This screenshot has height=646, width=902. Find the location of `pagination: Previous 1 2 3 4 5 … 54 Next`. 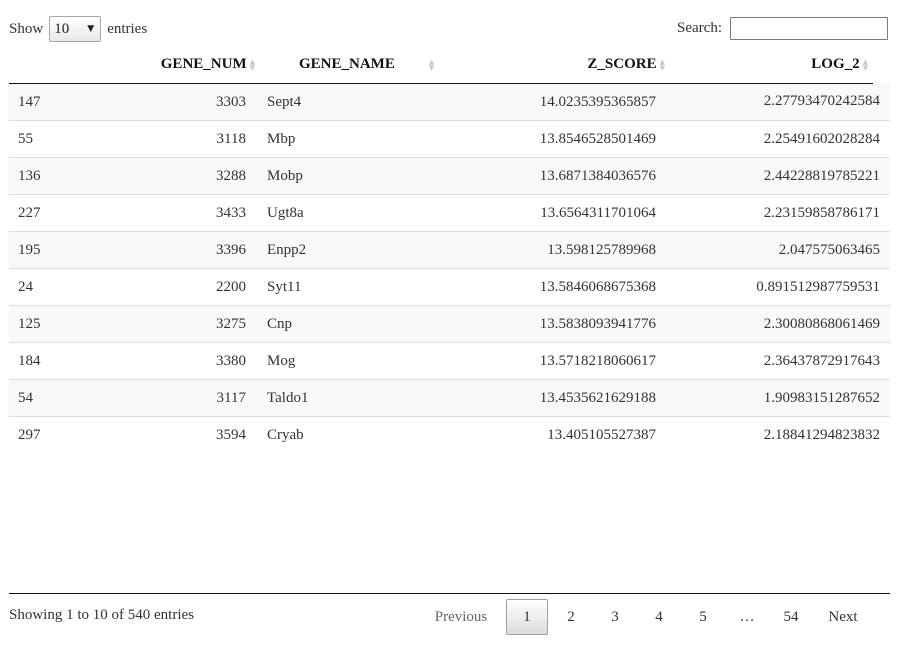

pagination: Previous 1 2 3 4 5 … 54 Next is located at coordinates (647, 617).